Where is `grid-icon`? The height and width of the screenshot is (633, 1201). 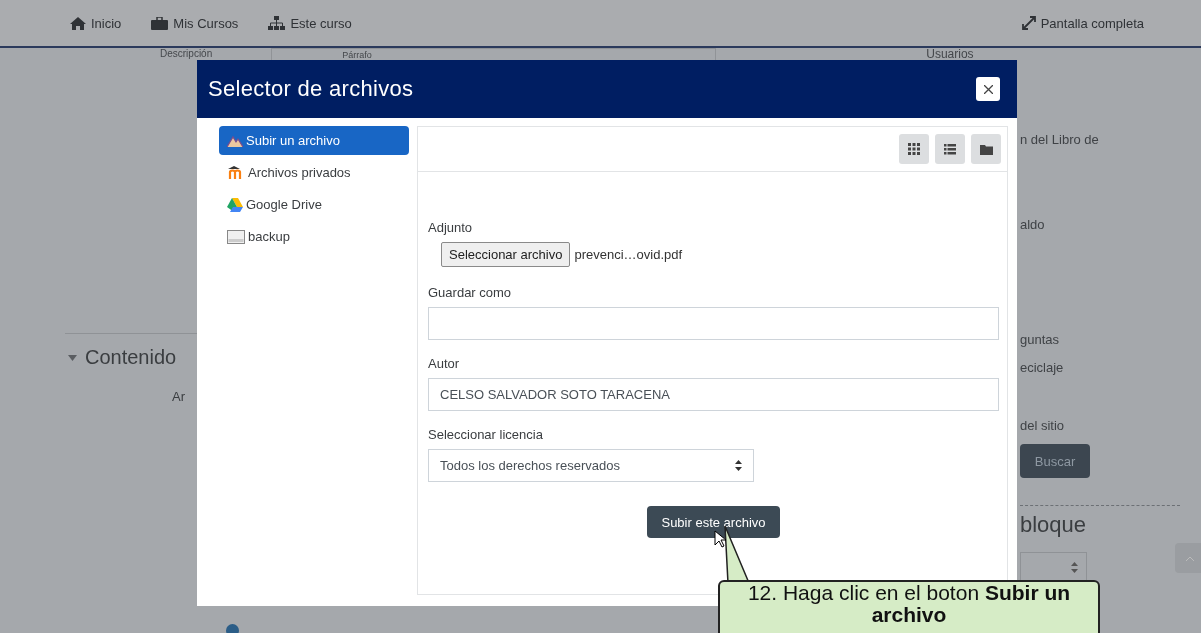 grid-icon is located at coordinates (914, 149).